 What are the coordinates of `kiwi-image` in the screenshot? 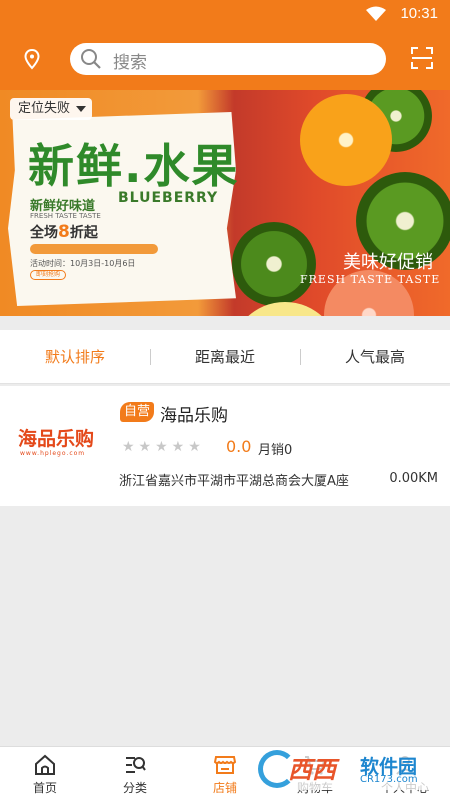 It's located at (274, 264).